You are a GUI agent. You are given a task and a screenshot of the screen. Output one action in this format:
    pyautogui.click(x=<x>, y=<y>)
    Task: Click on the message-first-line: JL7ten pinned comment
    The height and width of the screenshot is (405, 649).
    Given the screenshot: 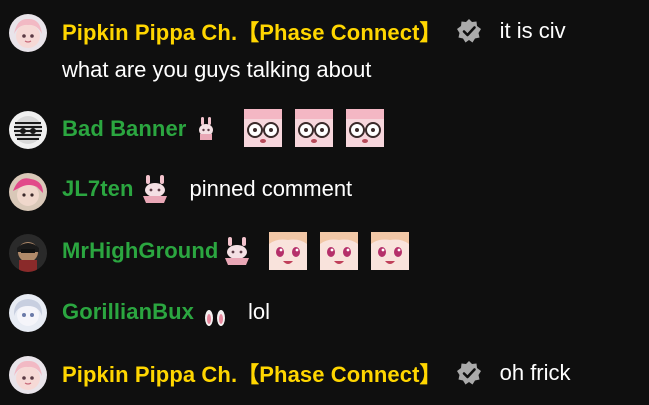 What is the action you would take?
    pyautogui.click(x=207, y=189)
    